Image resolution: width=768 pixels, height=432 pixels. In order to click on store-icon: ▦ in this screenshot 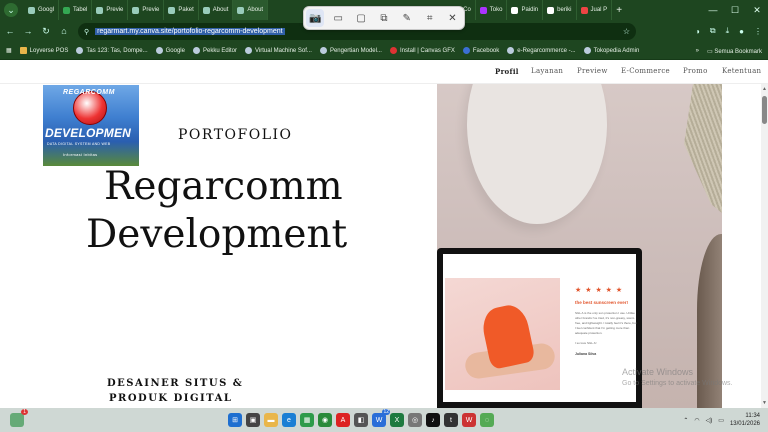, I will do `click(307, 420)`.